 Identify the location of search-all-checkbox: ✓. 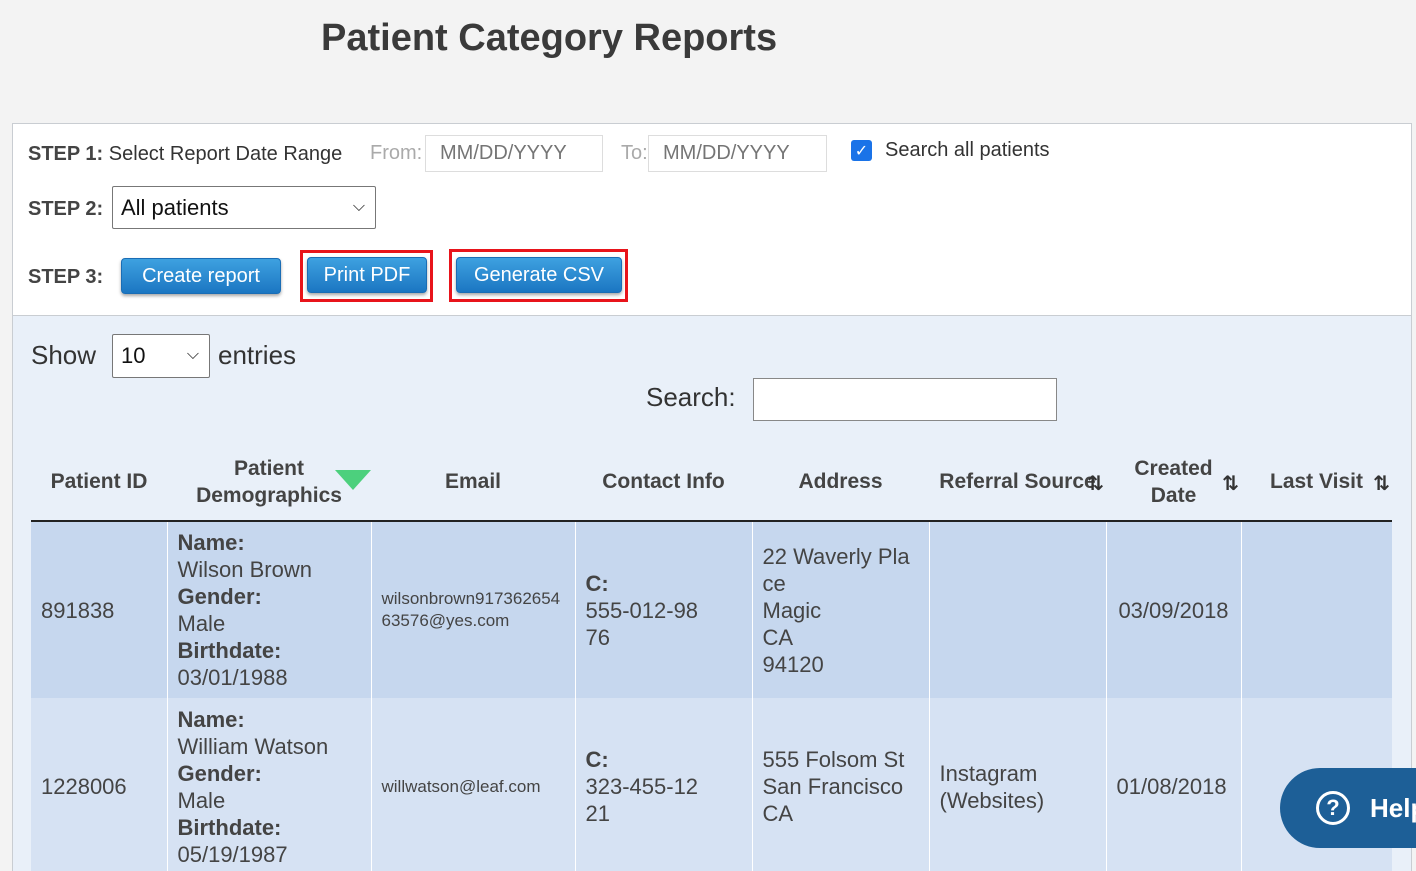
(861, 150).